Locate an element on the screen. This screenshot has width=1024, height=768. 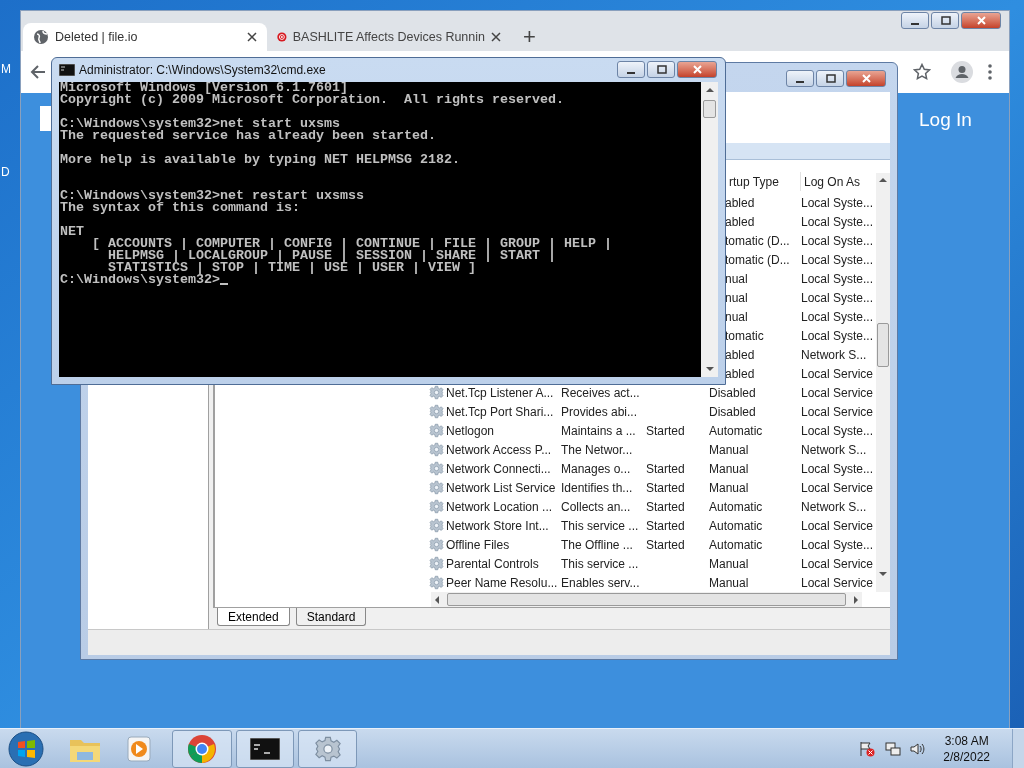
clock-time: 3:08 AM is located at coordinates (966, 740).